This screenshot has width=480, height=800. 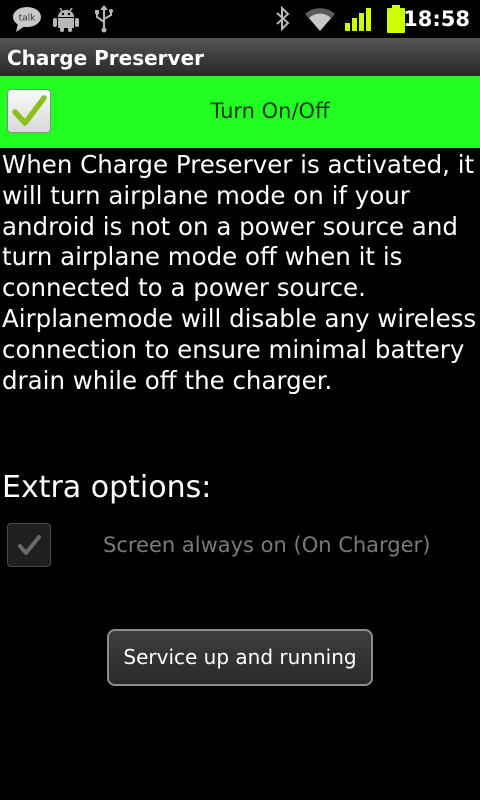 What do you see at coordinates (320, 19) in the screenshot?
I see `wifi-icon` at bounding box center [320, 19].